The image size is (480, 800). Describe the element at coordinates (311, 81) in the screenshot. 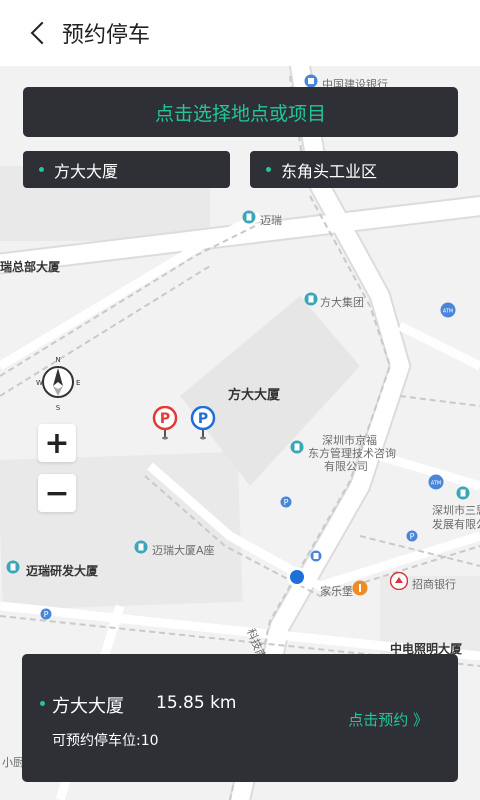

I see `bank-poi-icon` at that location.